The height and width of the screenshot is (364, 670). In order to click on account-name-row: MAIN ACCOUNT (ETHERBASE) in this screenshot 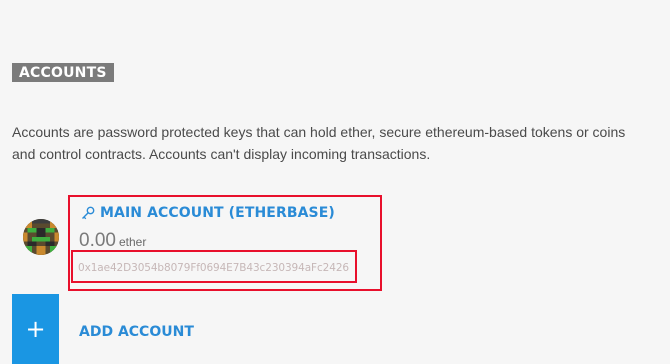, I will do `click(207, 213)`.